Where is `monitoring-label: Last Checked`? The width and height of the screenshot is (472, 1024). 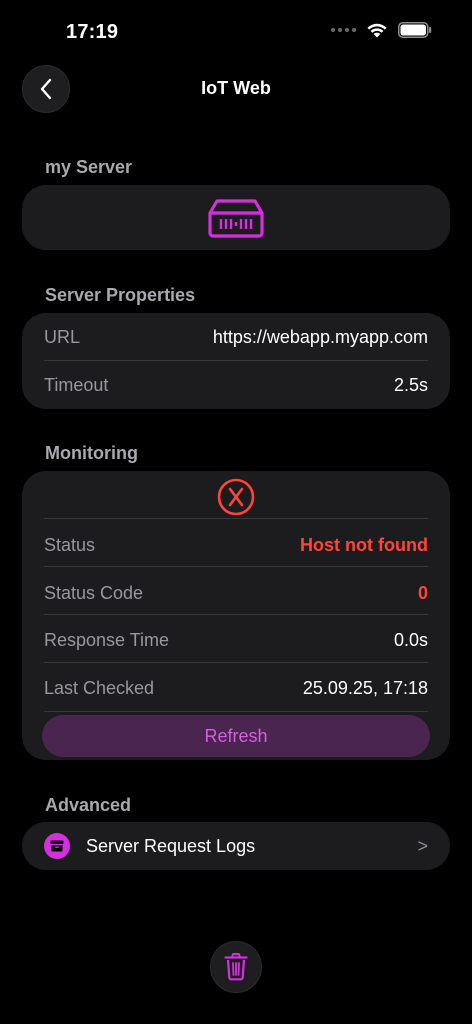 monitoring-label: Last Checked is located at coordinates (99, 687).